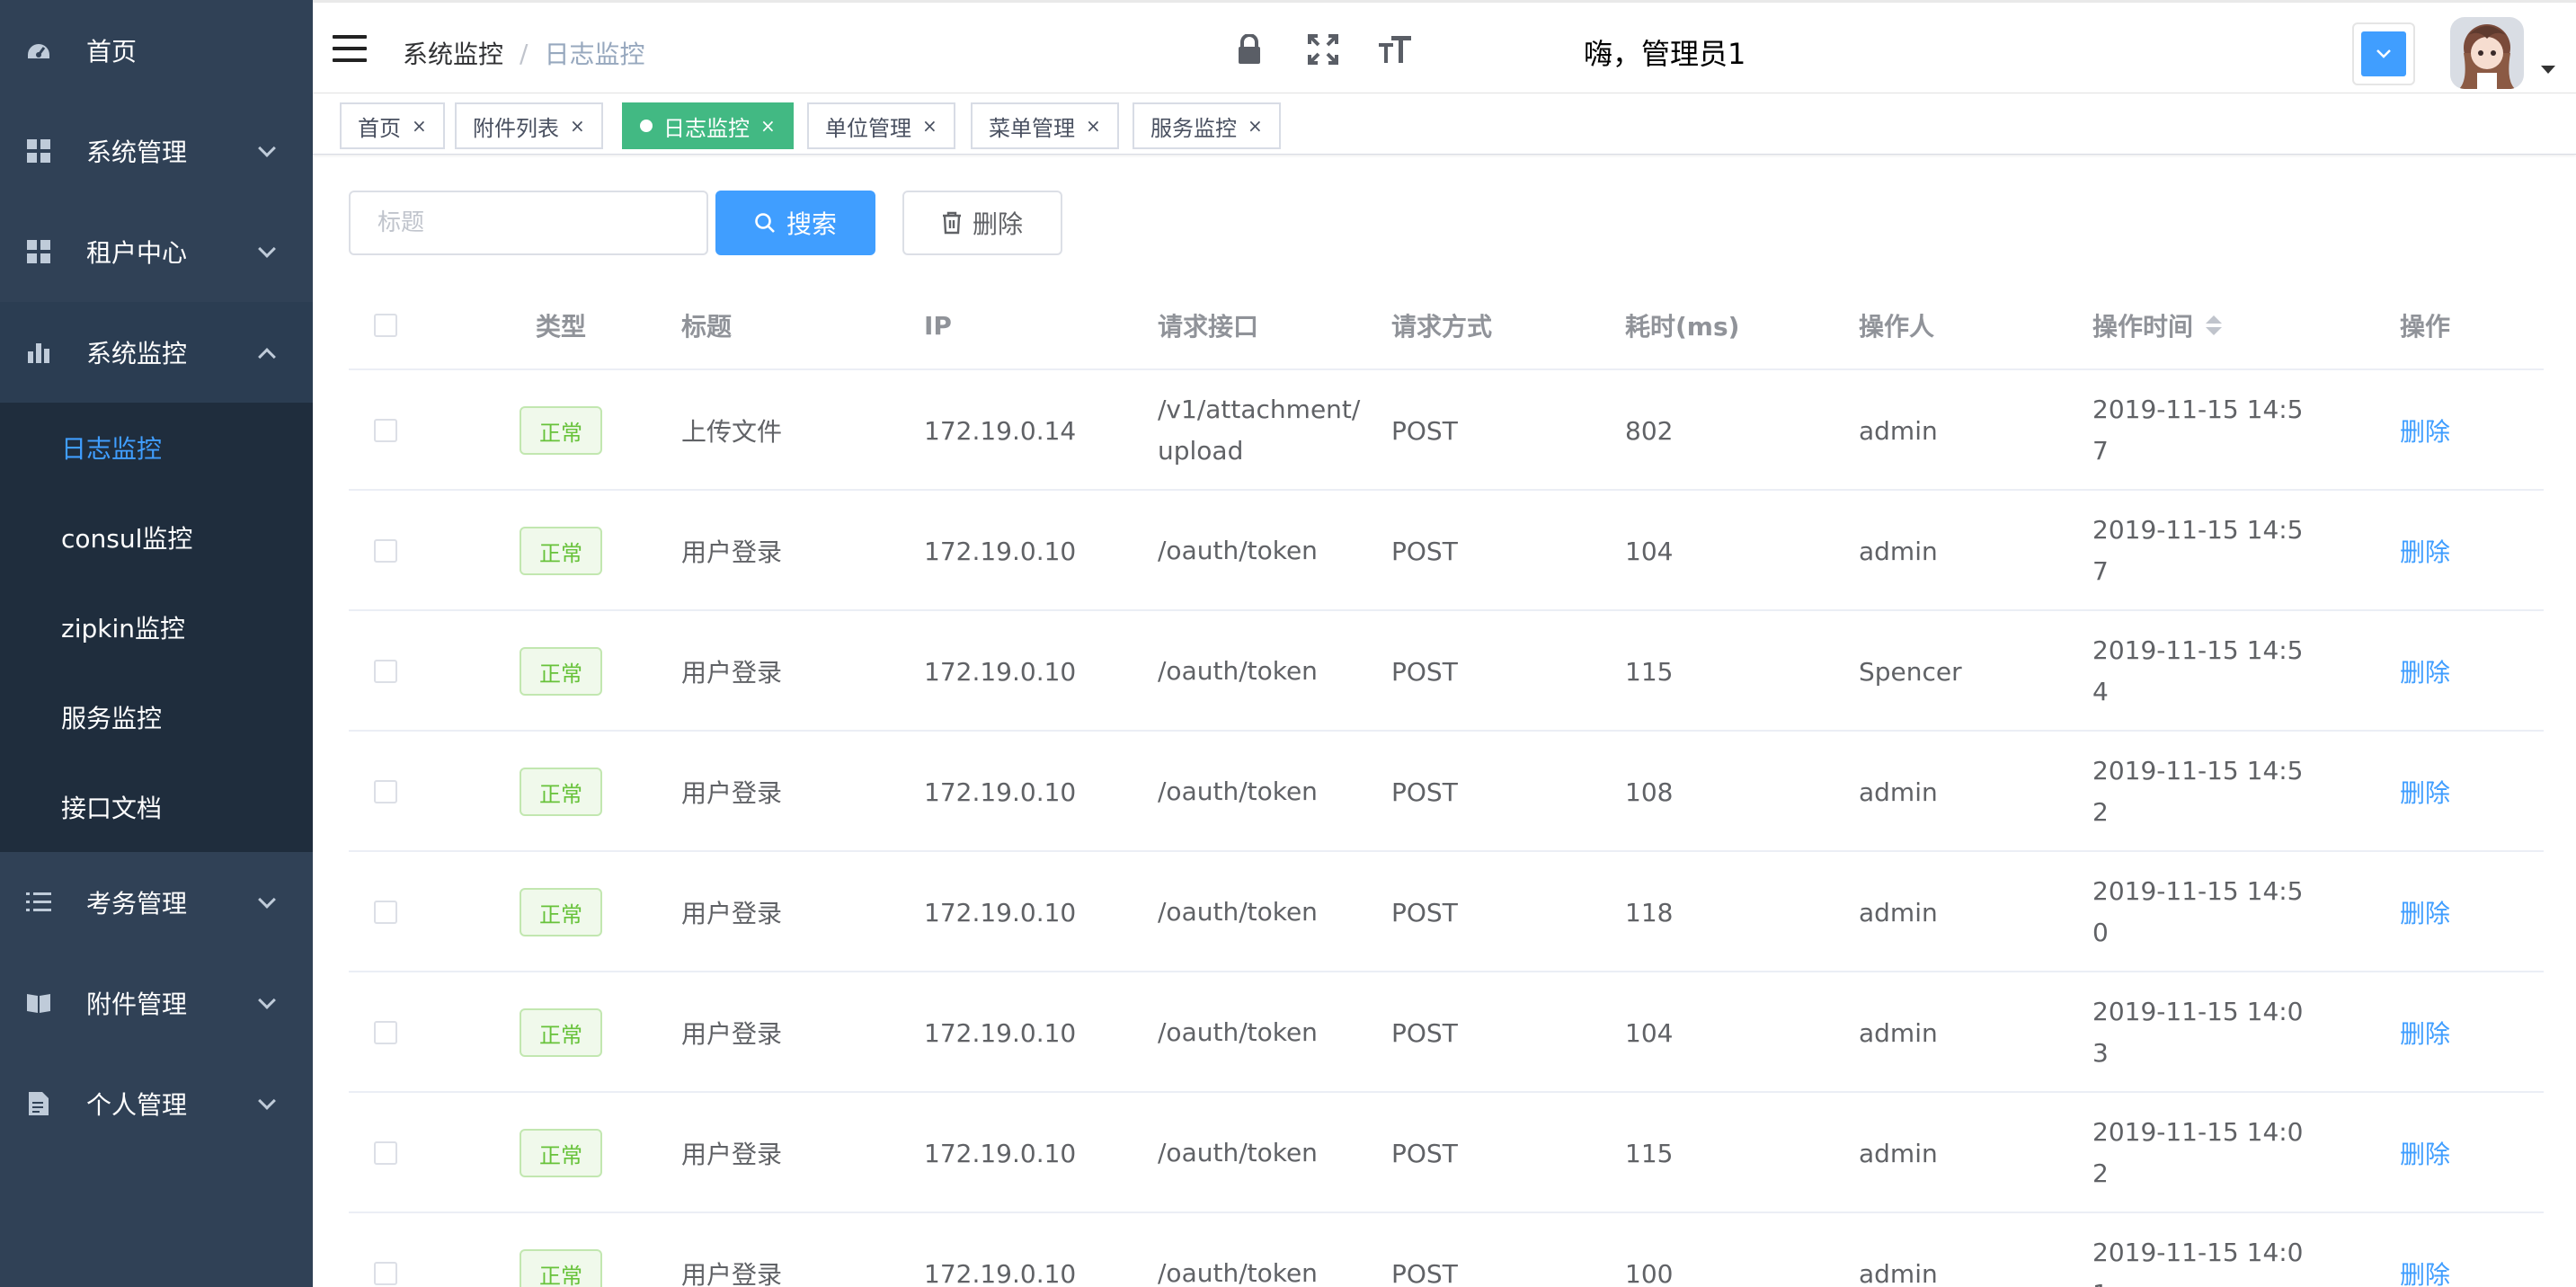 This screenshot has width=2576, height=1287. Describe the element at coordinates (156, 717) in the screenshot. I see `sidebar-subitem-service-monitor: 服务监控` at that location.